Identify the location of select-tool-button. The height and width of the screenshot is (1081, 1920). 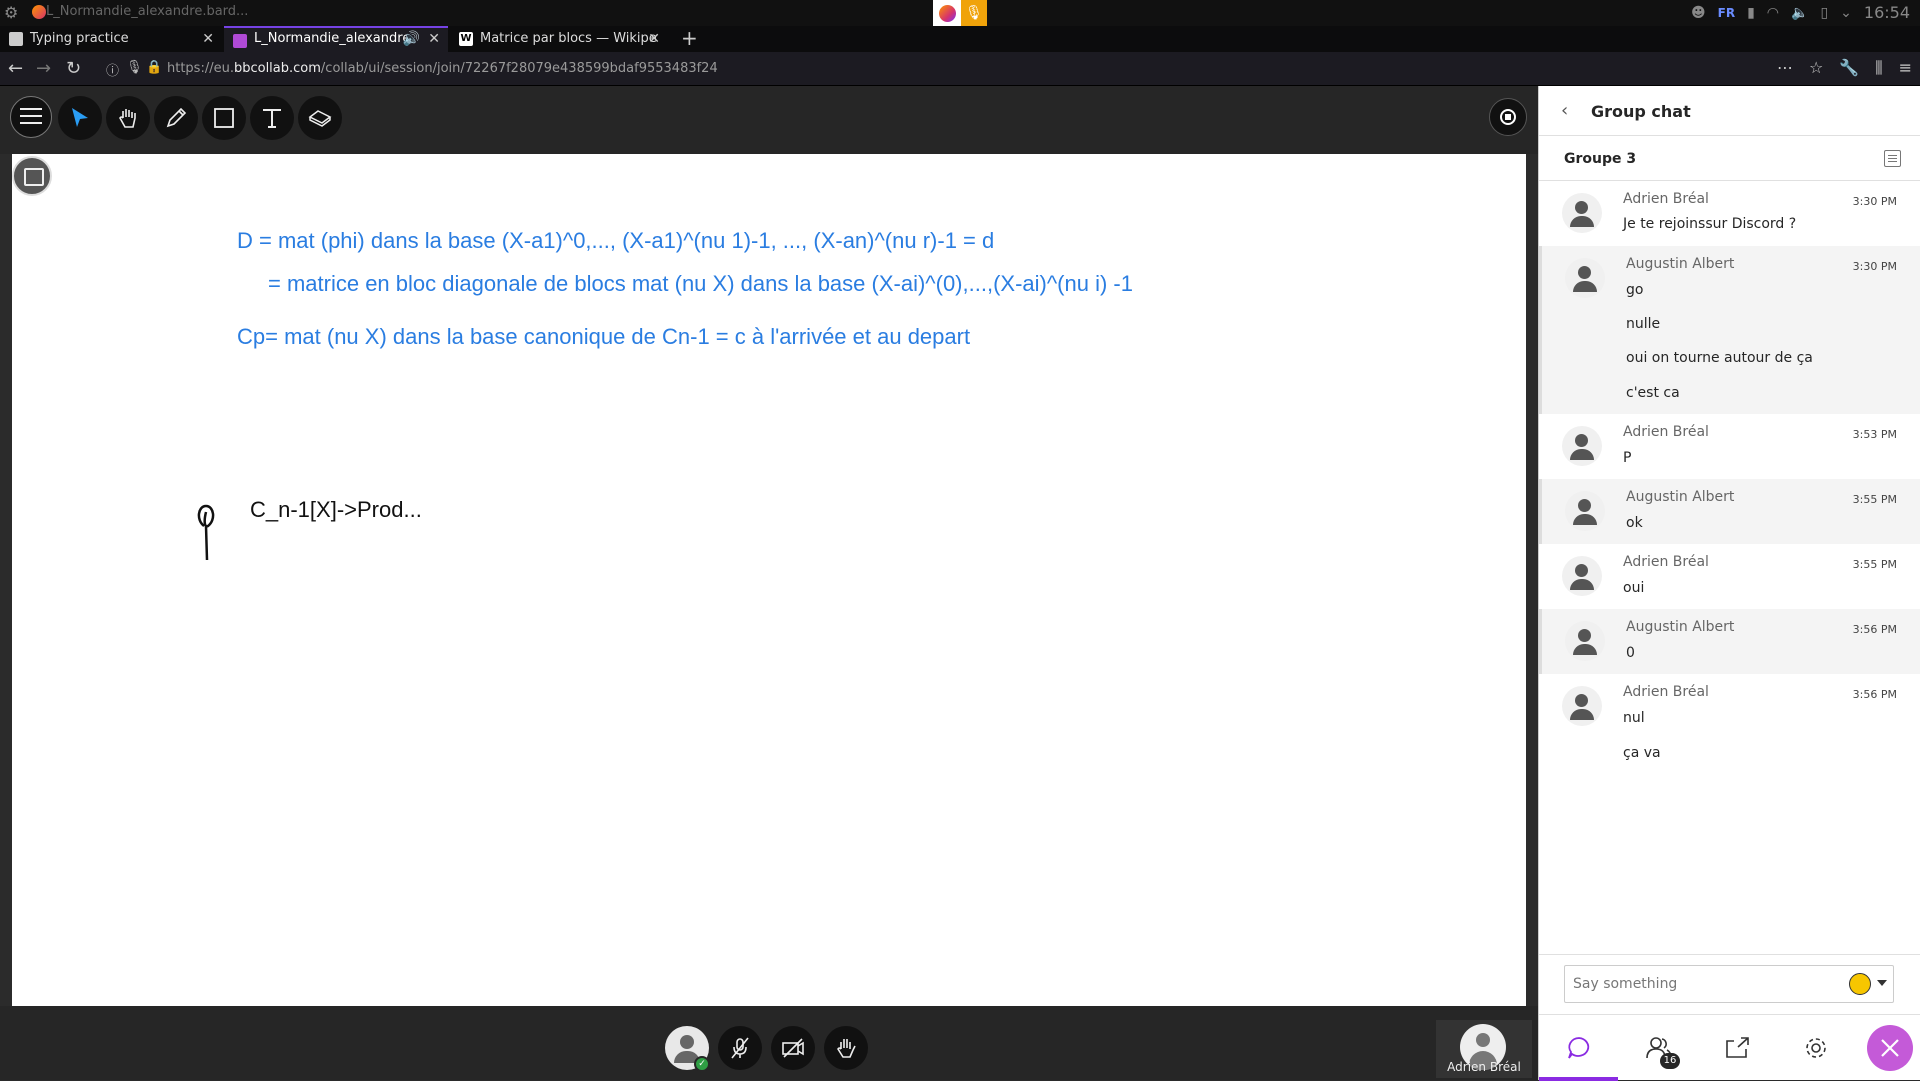
(80, 118).